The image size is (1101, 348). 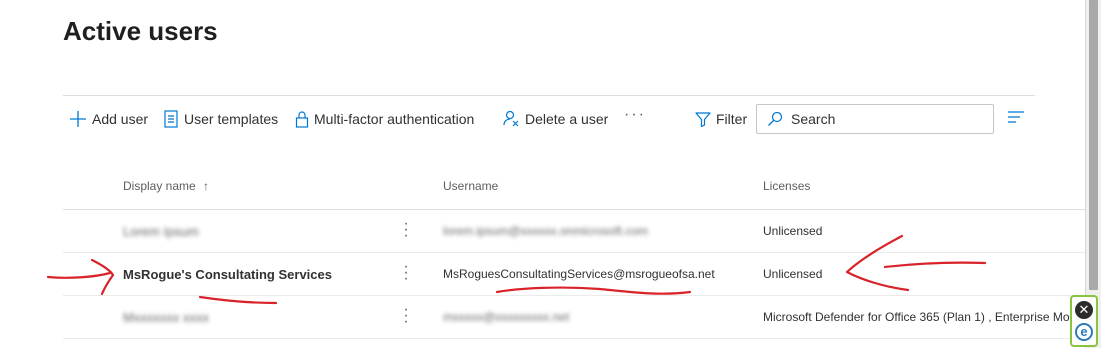 I want to click on view-options-icon, so click(x=1016, y=119).